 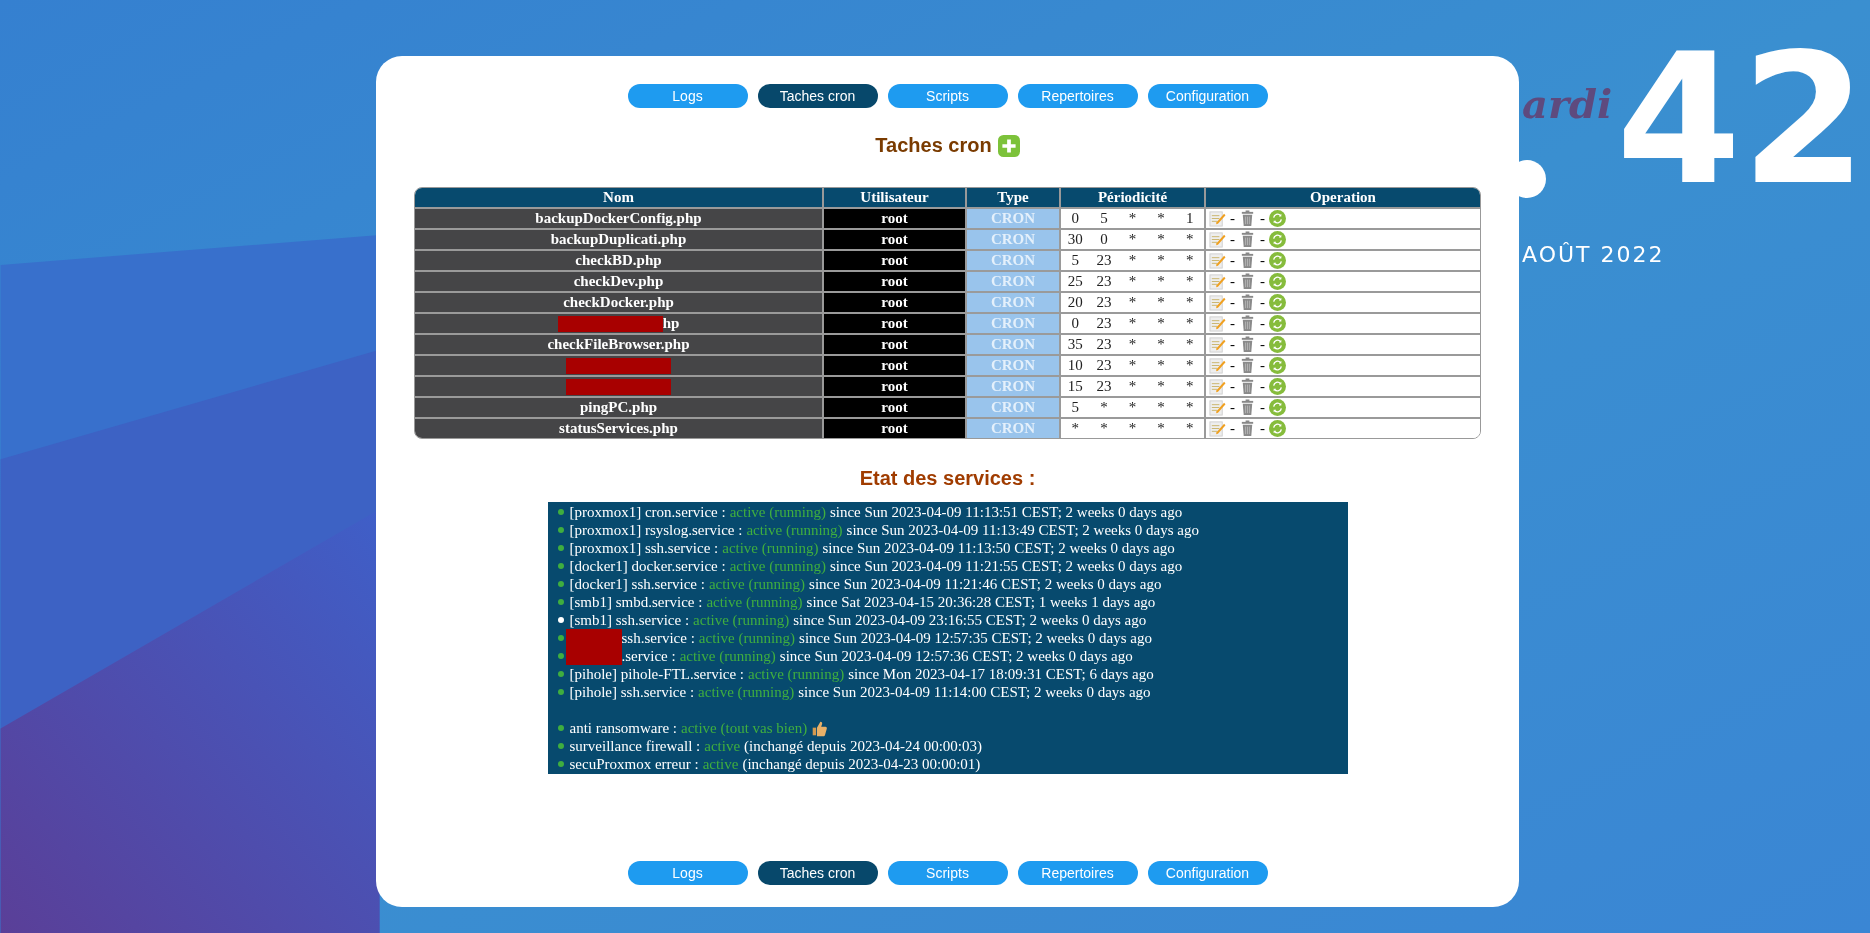 What do you see at coordinates (647, 566) in the screenshot?
I see `service-name: [docker1] docker.service :` at bounding box center [647, 566].